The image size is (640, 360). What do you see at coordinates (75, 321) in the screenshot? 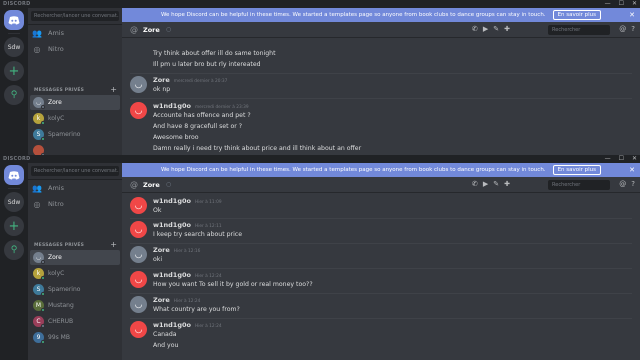
I see `dm-item: C CHERUB` at bounding box center [75, 321].